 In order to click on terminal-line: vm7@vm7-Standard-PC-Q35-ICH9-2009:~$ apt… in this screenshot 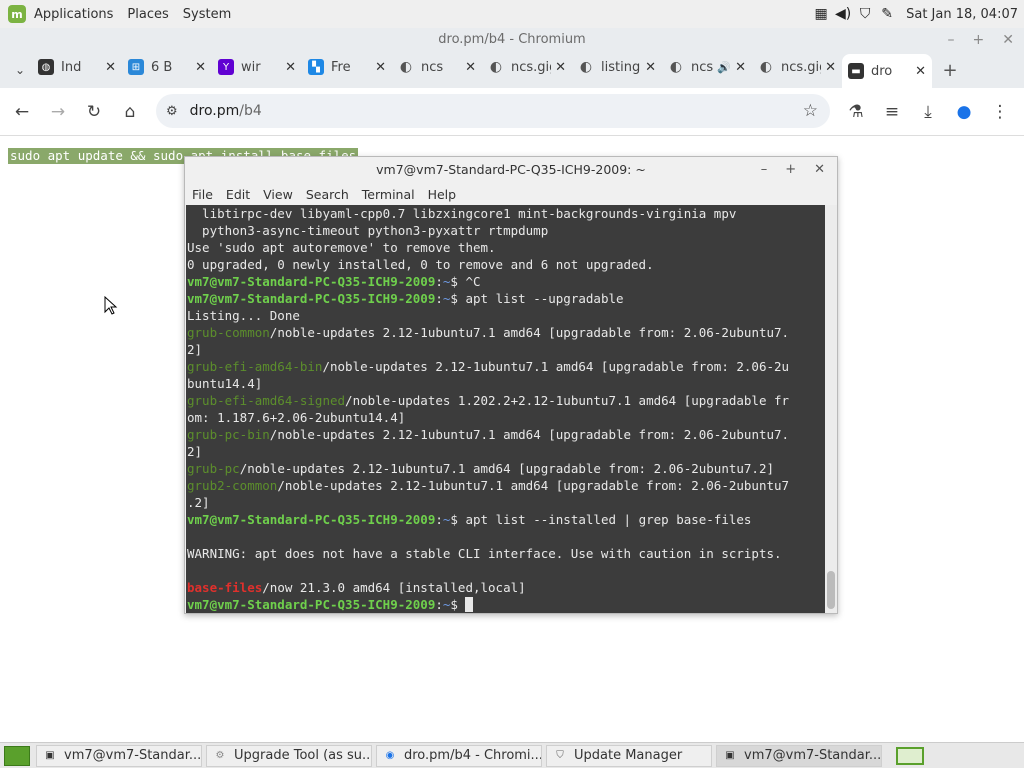, I will do `click(469, 519)`.